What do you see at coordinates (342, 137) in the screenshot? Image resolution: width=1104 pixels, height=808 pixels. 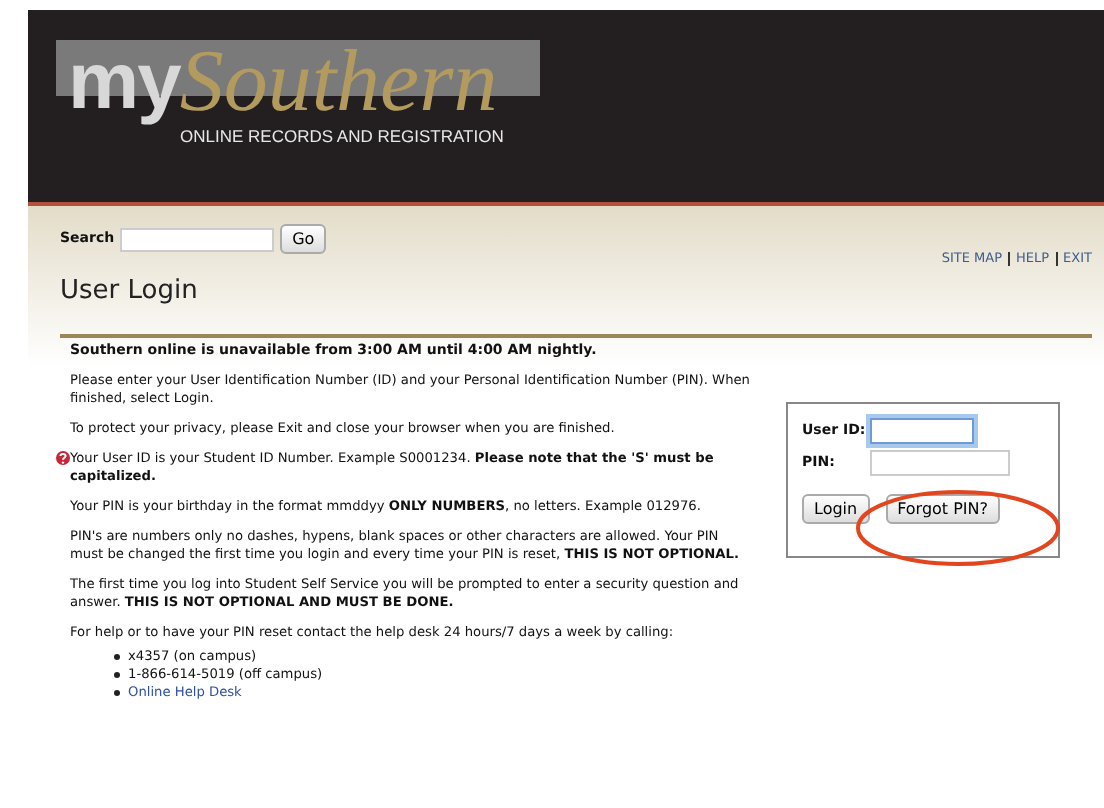 I see `logo-tagline: ONLINE RECORDS AND REGISTRATION` at bounding box center [342, 137].